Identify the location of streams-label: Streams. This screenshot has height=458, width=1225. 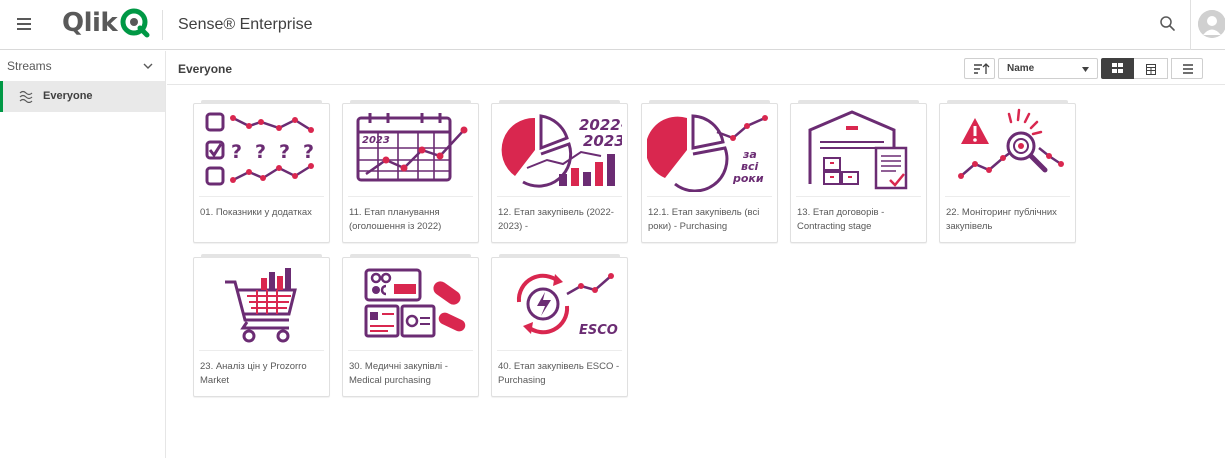
(29, 66).